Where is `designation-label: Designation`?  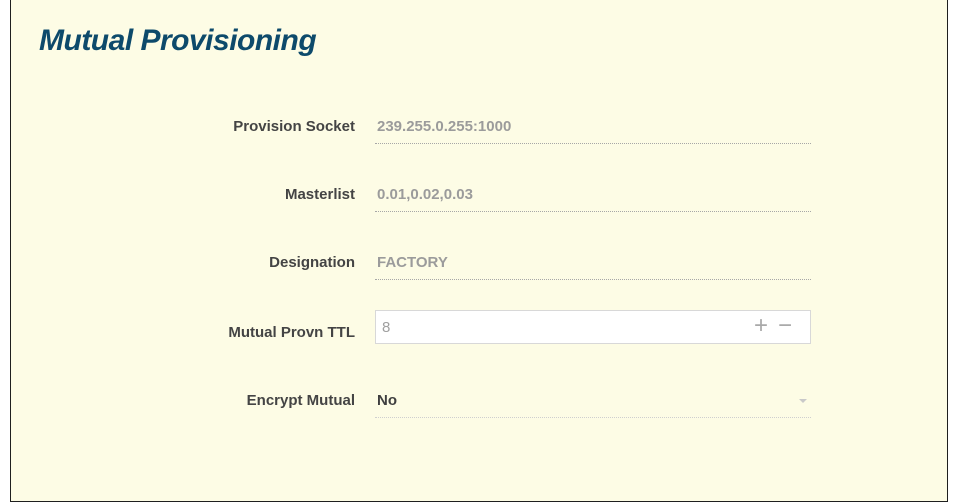
designation-label: Designation is located at coordinates (312, 262).